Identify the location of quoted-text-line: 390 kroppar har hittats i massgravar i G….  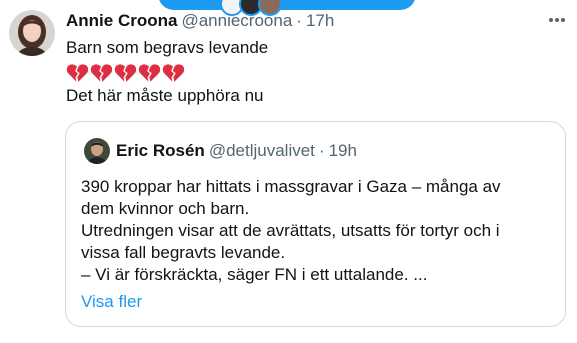
(291, 186).